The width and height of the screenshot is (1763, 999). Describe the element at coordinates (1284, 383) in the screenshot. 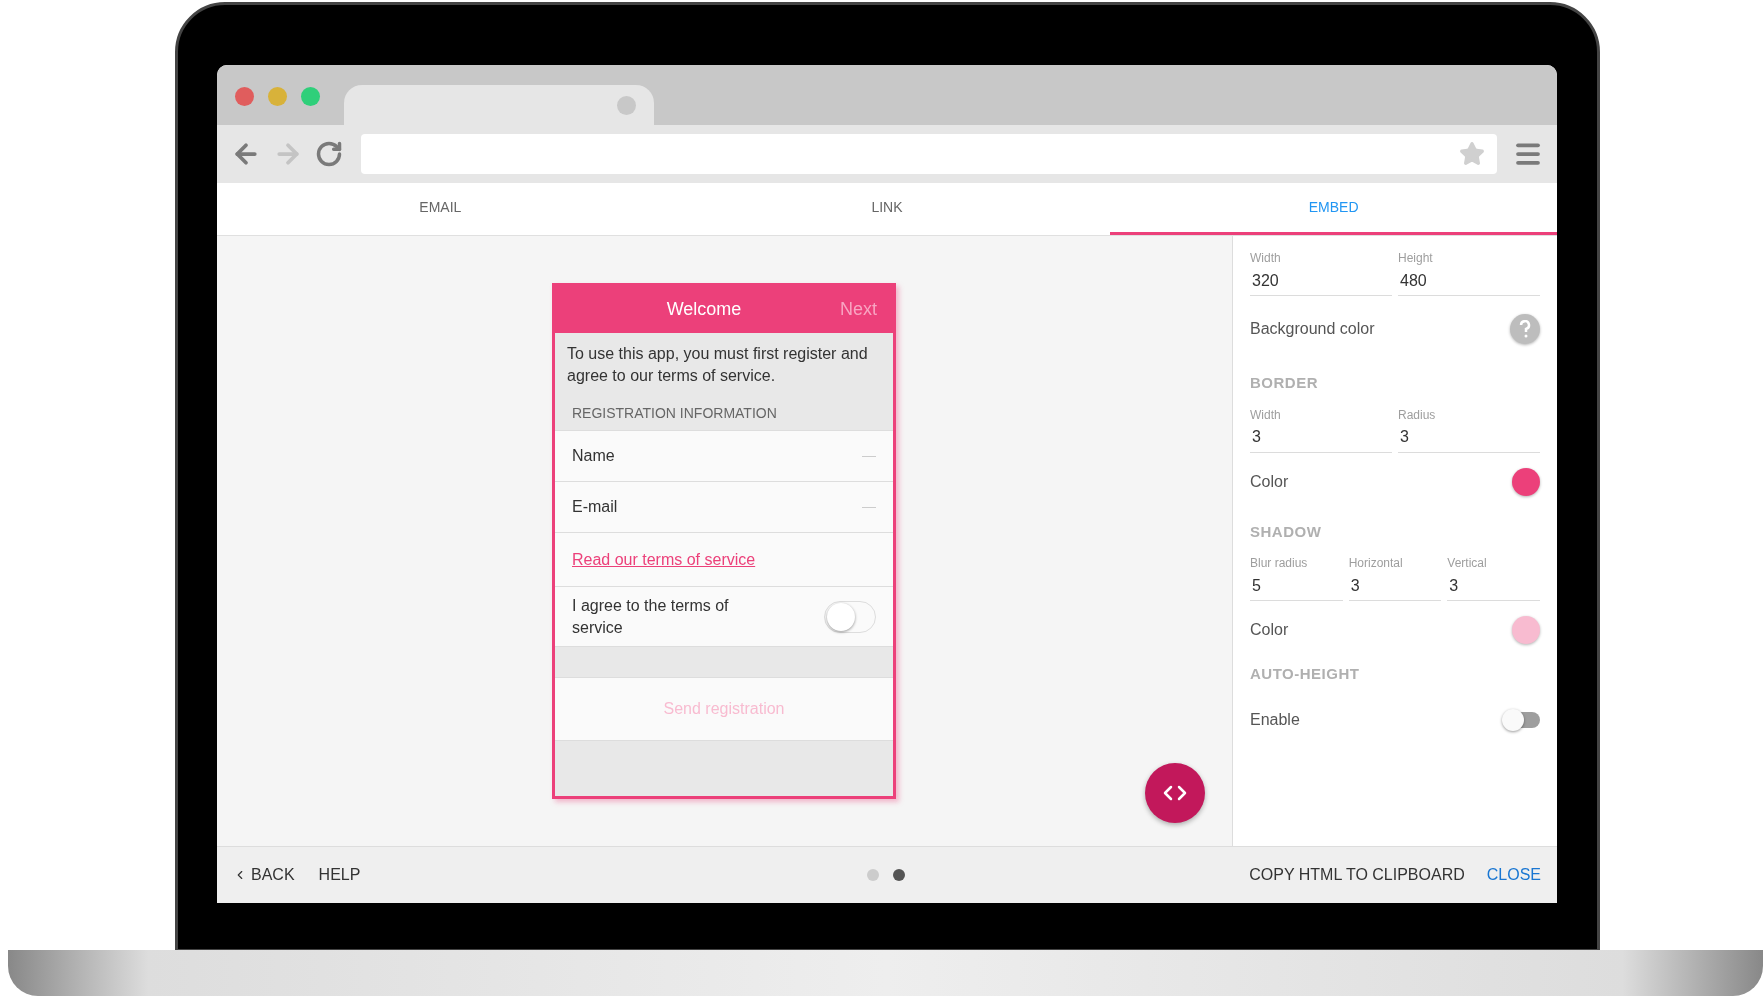

I see `border-heading: BORDER` at that location.